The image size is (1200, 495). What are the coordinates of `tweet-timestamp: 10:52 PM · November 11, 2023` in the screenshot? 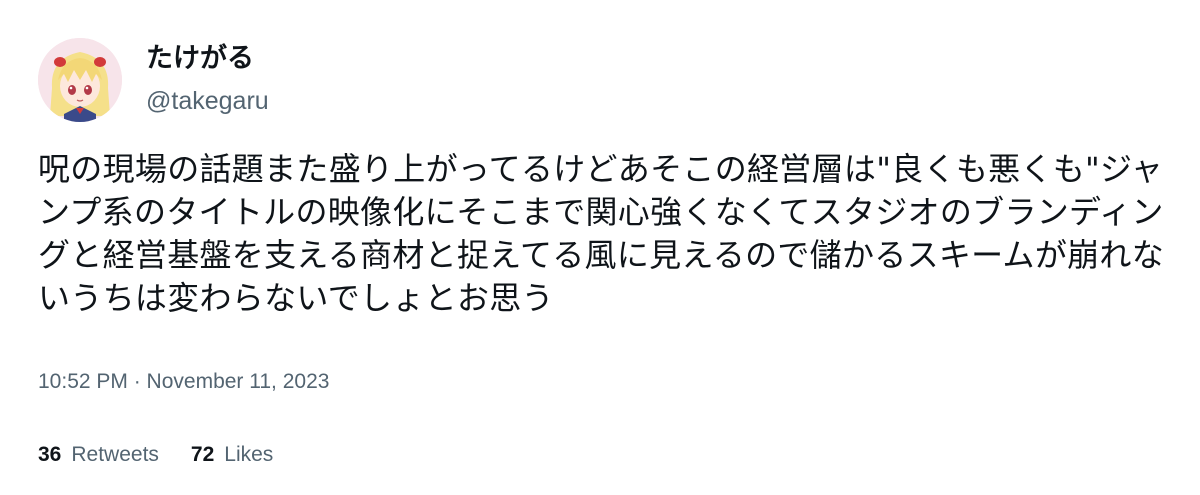 It's located at (183, 382).